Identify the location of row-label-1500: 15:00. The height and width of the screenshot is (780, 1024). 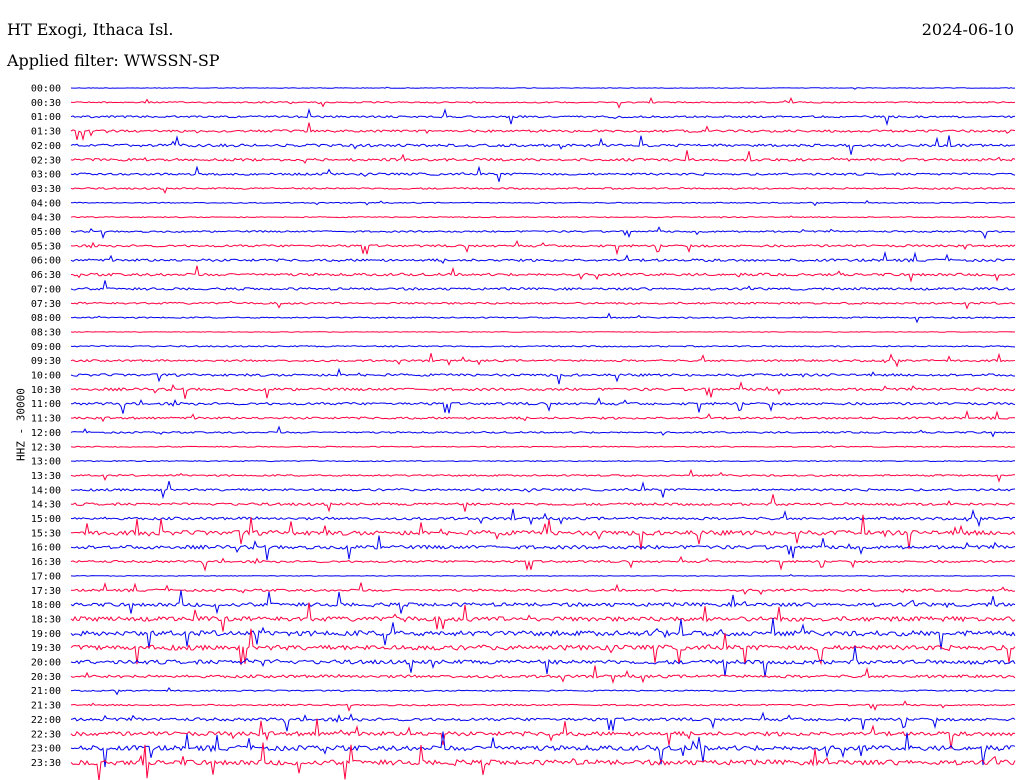
(46, 519).